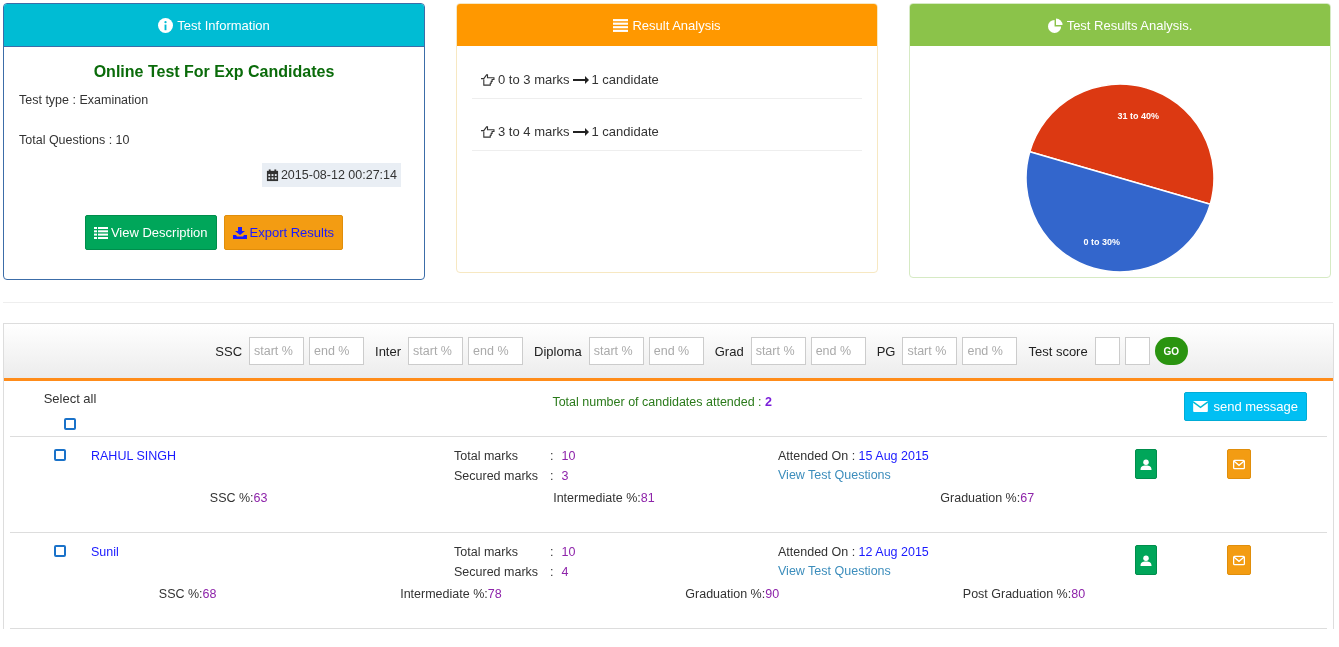  Describe the element at coordinates (187, 594) in the screenshot. I see `percentage: SSC %:68` at that location.